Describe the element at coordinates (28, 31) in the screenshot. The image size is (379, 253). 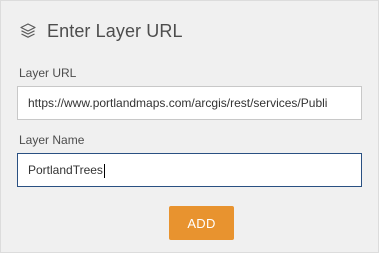
I see `layers-icon` at that location.